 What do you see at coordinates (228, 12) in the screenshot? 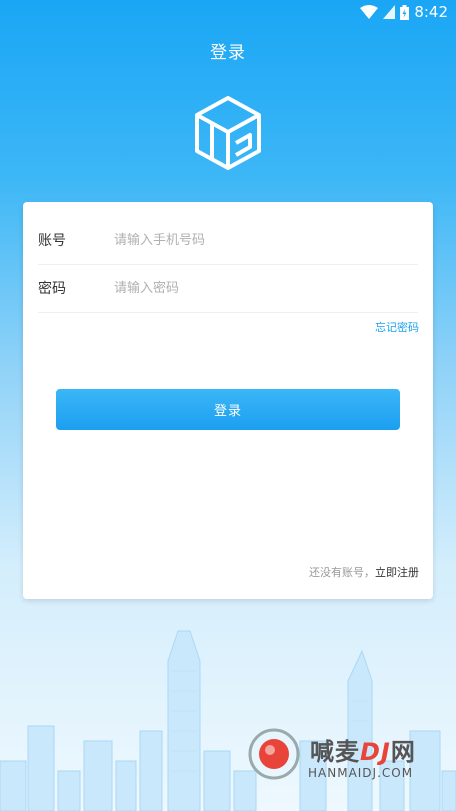
I see `status-bar: 8:42` at bounding box center [228, 12].